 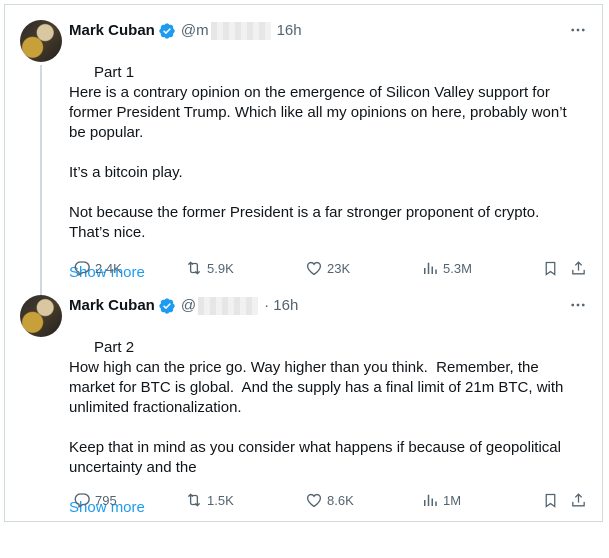 I want to click on reply-button: 795, so click(x=95, y=500).